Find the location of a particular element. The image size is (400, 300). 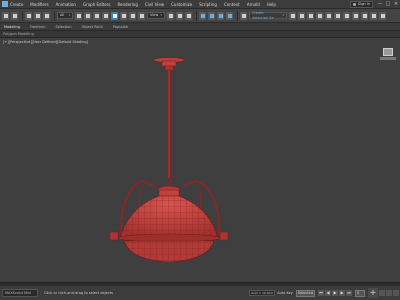

place-icon is located at coordinates (141, 15).